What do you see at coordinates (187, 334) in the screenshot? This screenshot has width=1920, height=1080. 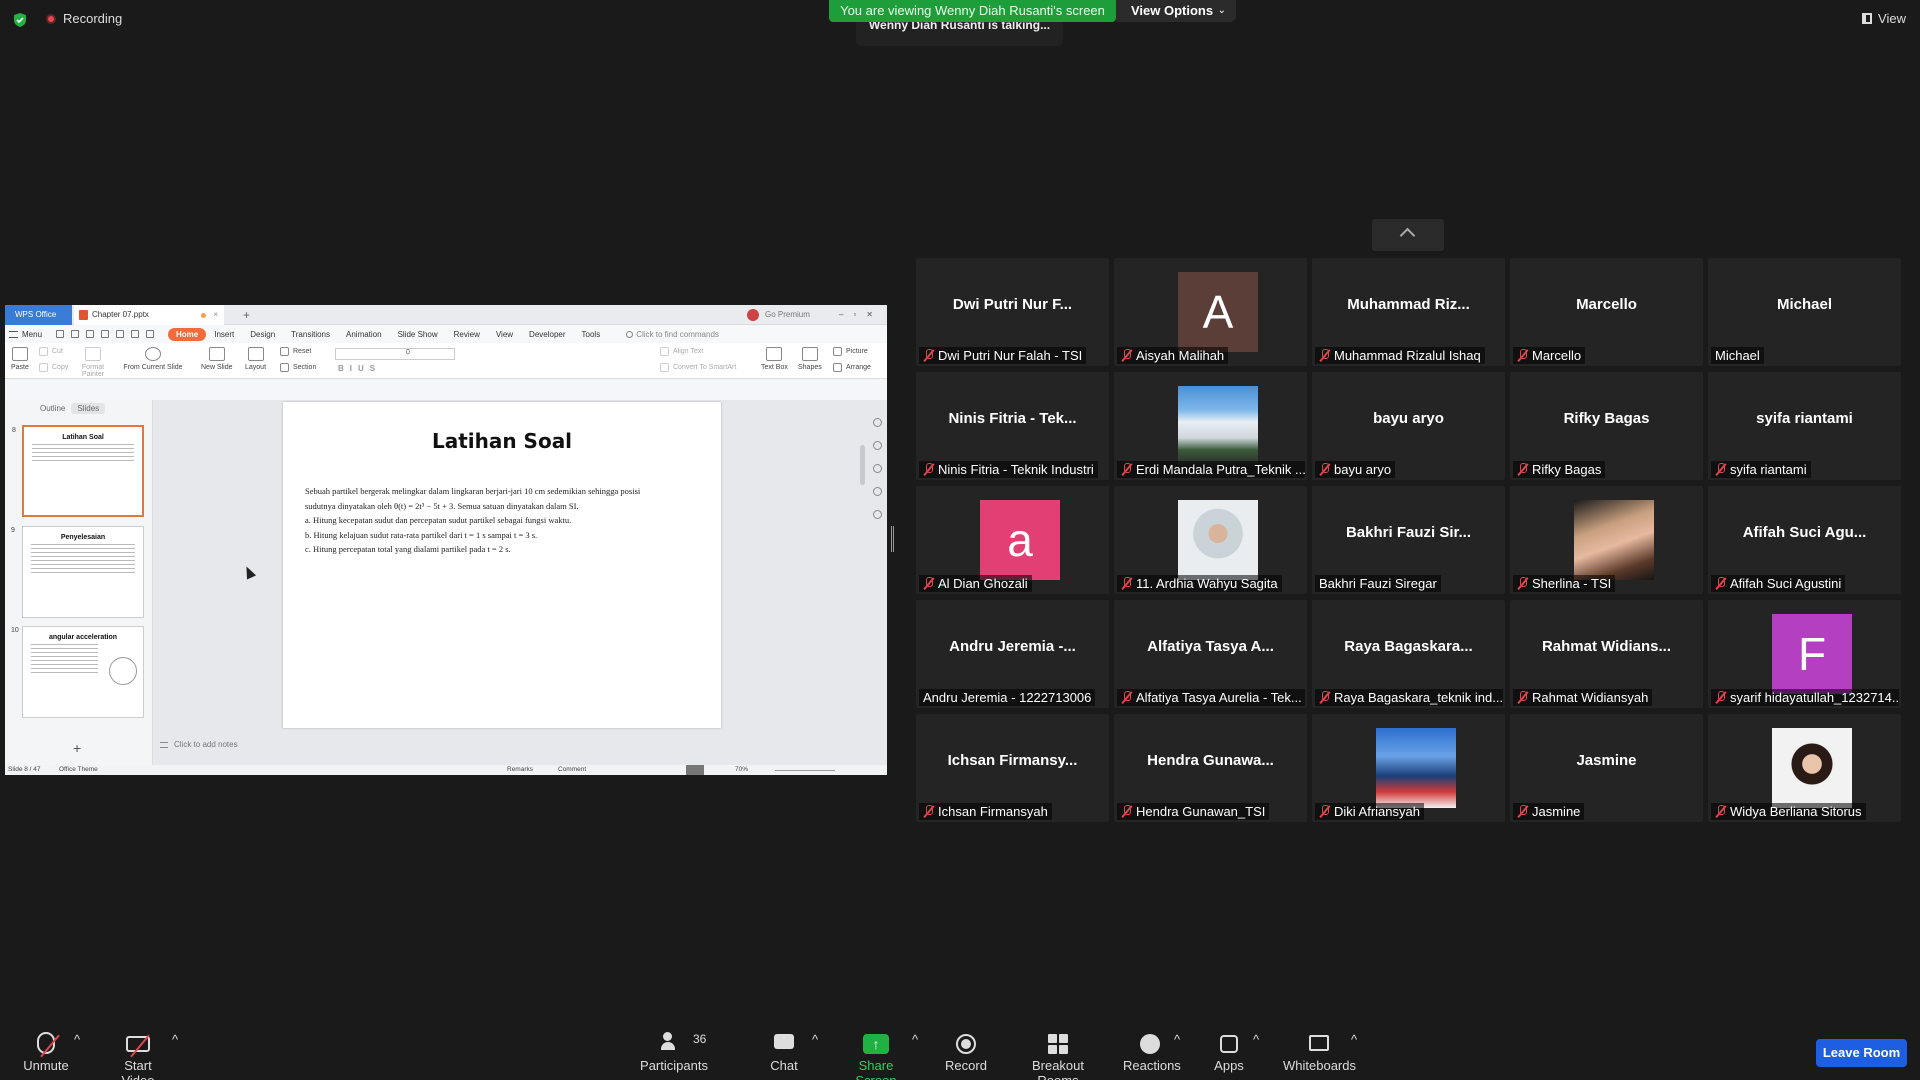 I see `tab-home: Home` at bounding box center [187, 334].